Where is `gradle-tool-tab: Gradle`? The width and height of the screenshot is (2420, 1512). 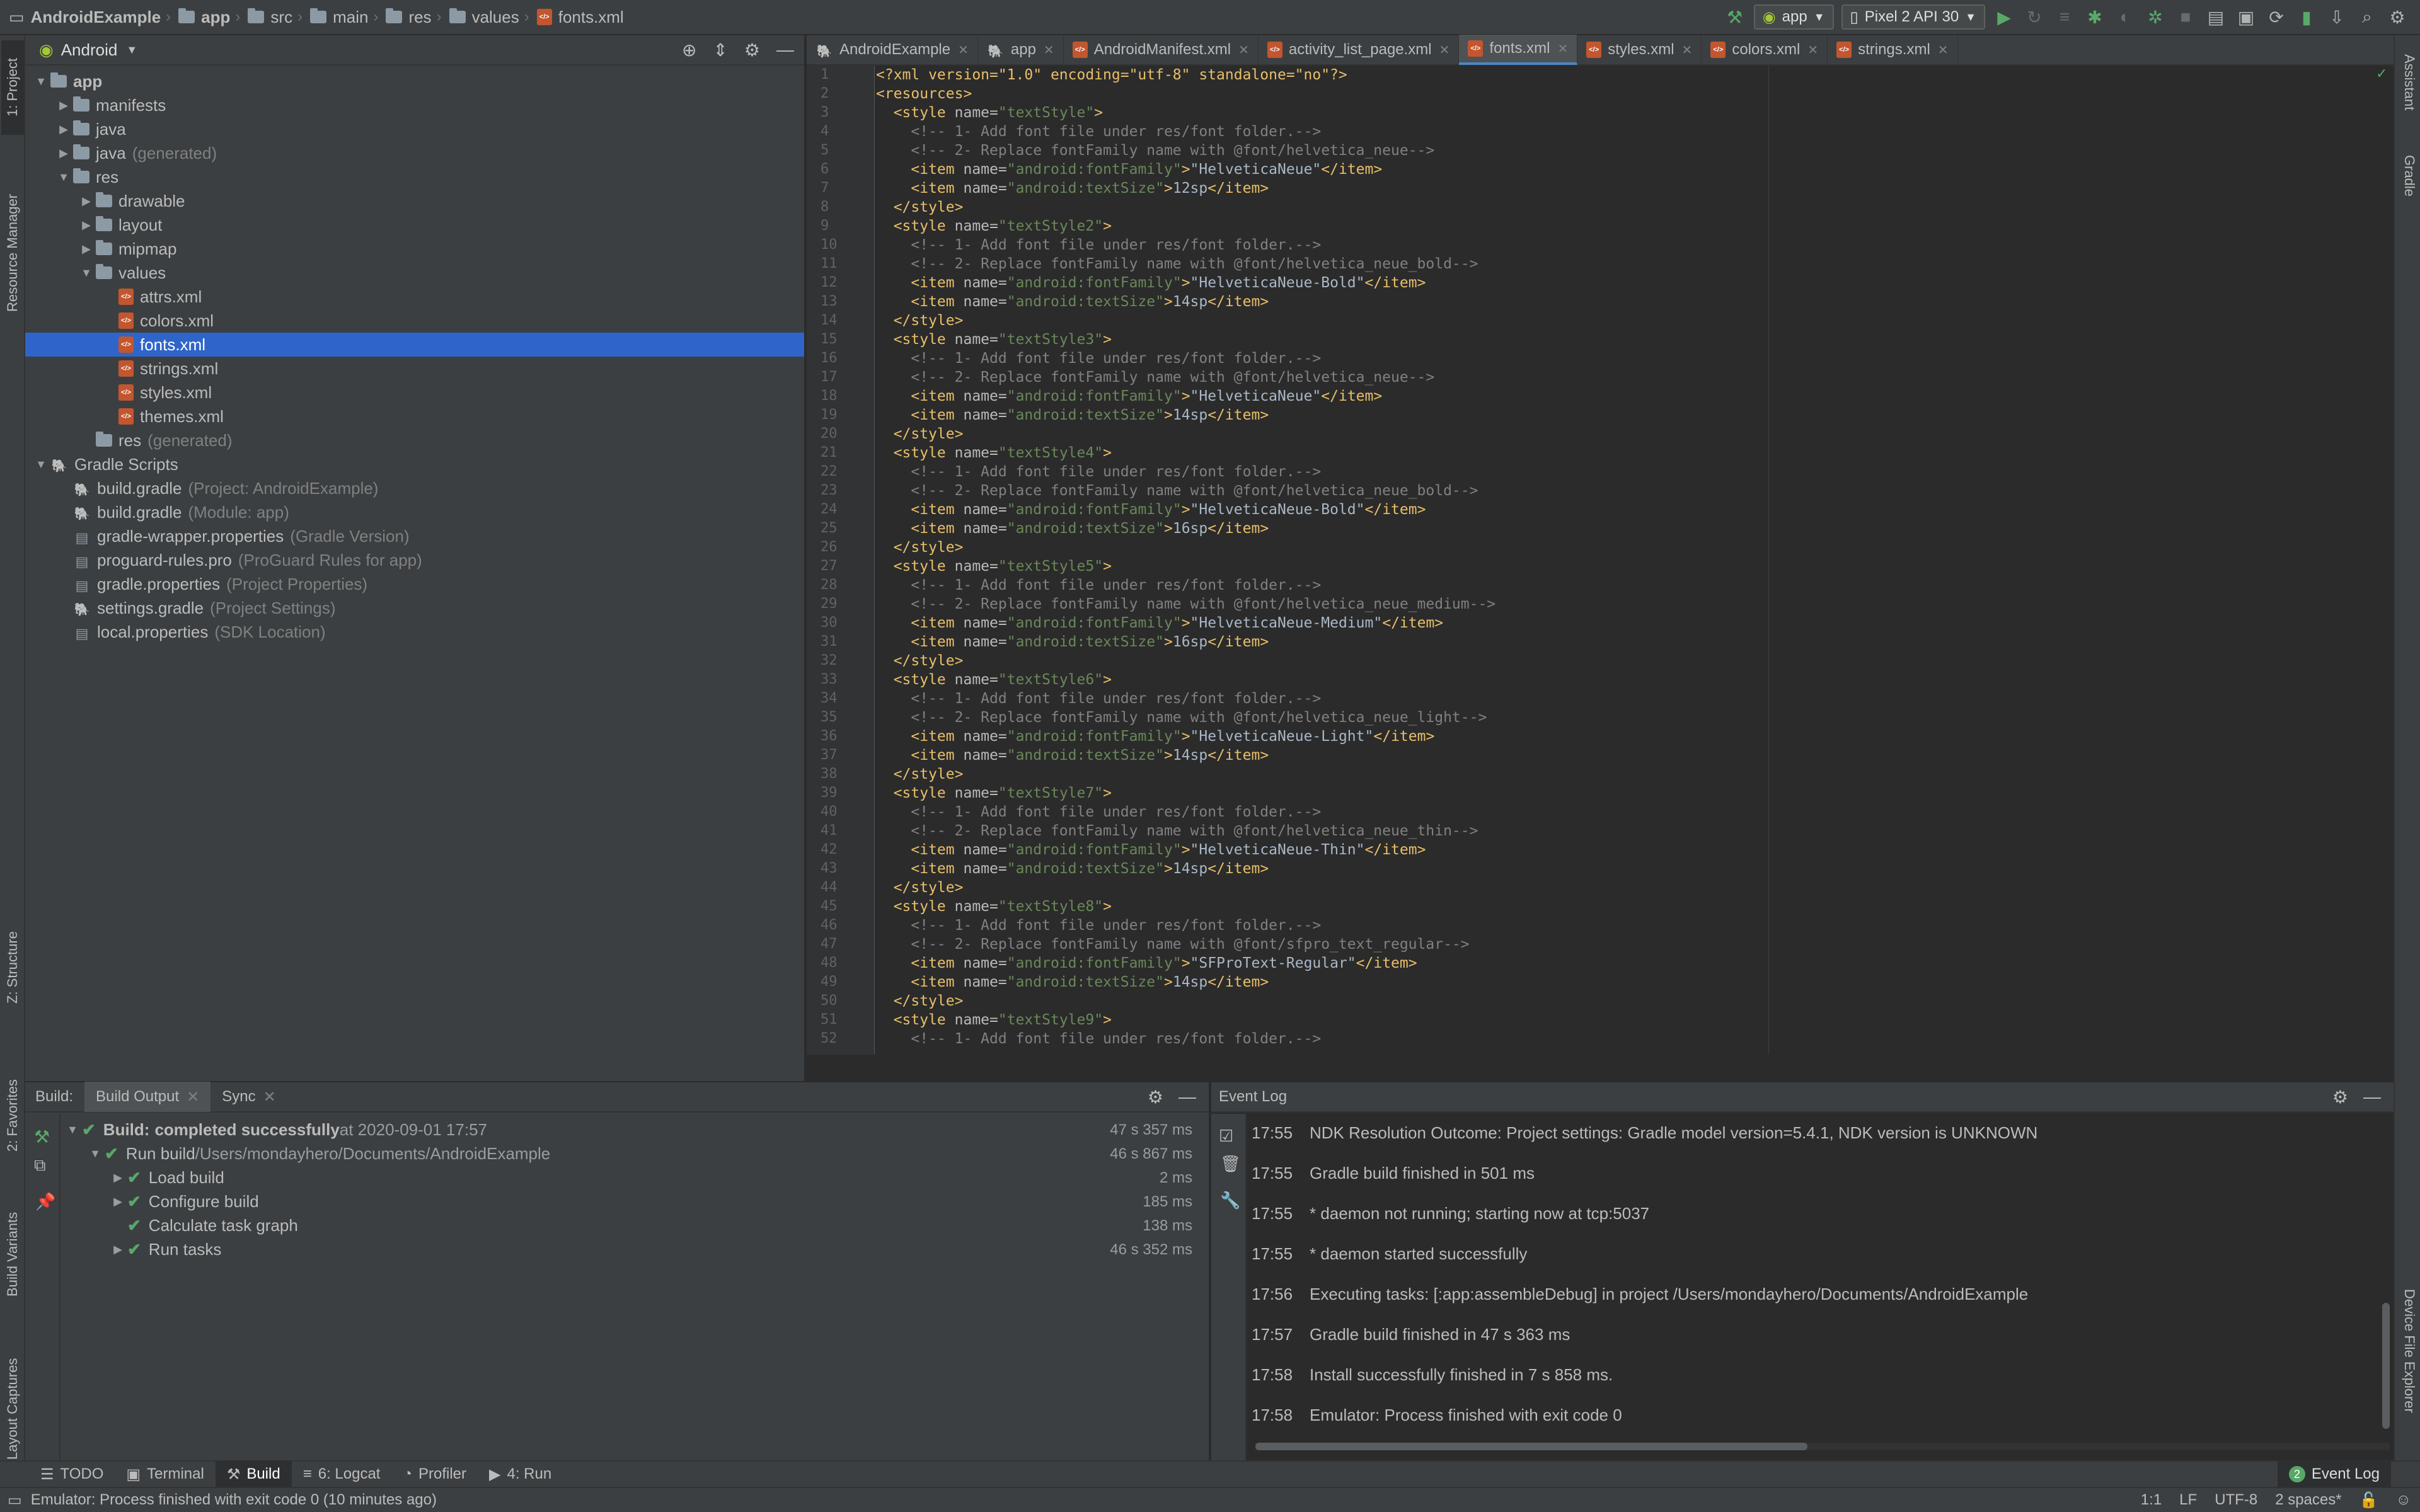
gradle-tool-tab: Gradle is located at coordinates (2408, 176).